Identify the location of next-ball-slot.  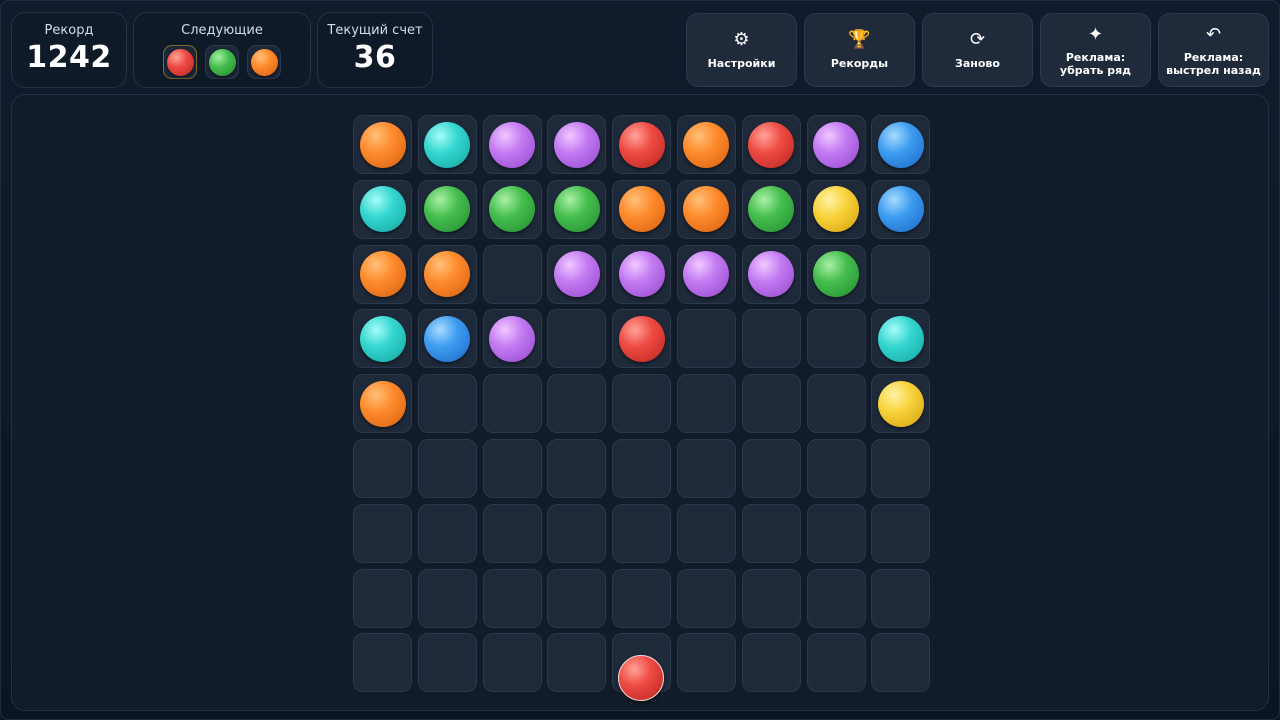
(264, 62).